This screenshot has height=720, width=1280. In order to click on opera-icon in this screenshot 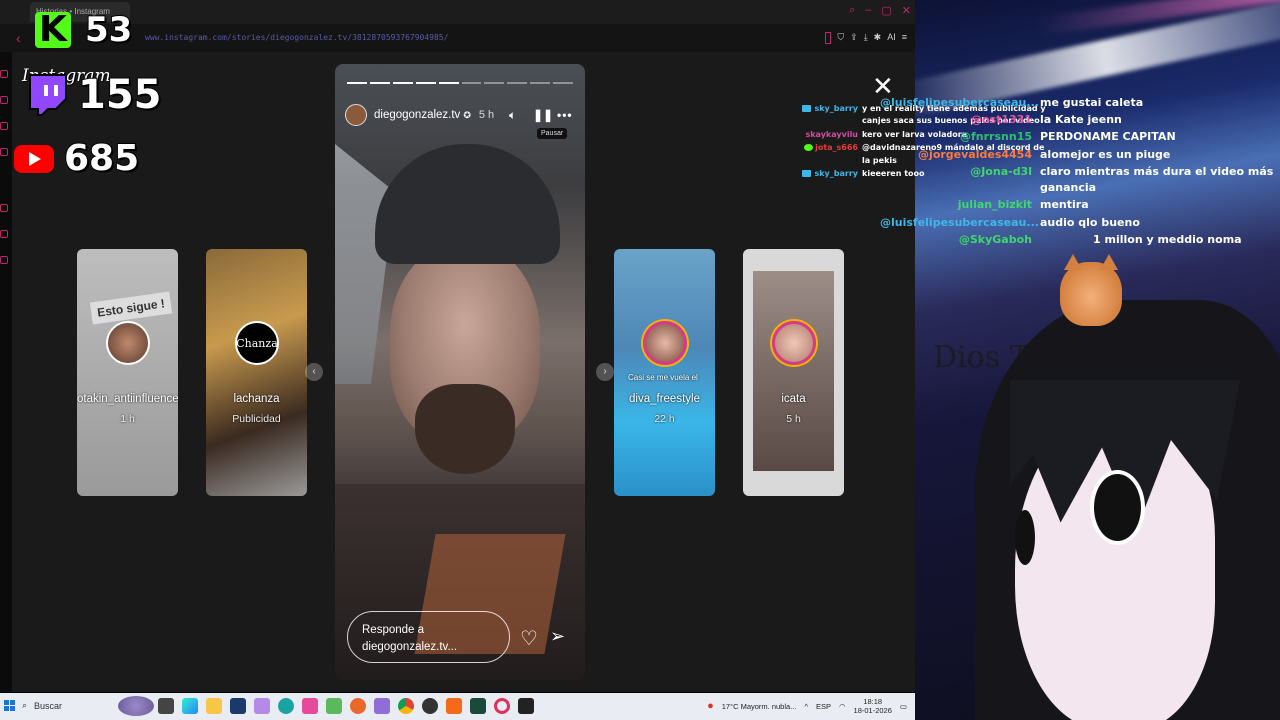, I will do `click(502, 706)`.